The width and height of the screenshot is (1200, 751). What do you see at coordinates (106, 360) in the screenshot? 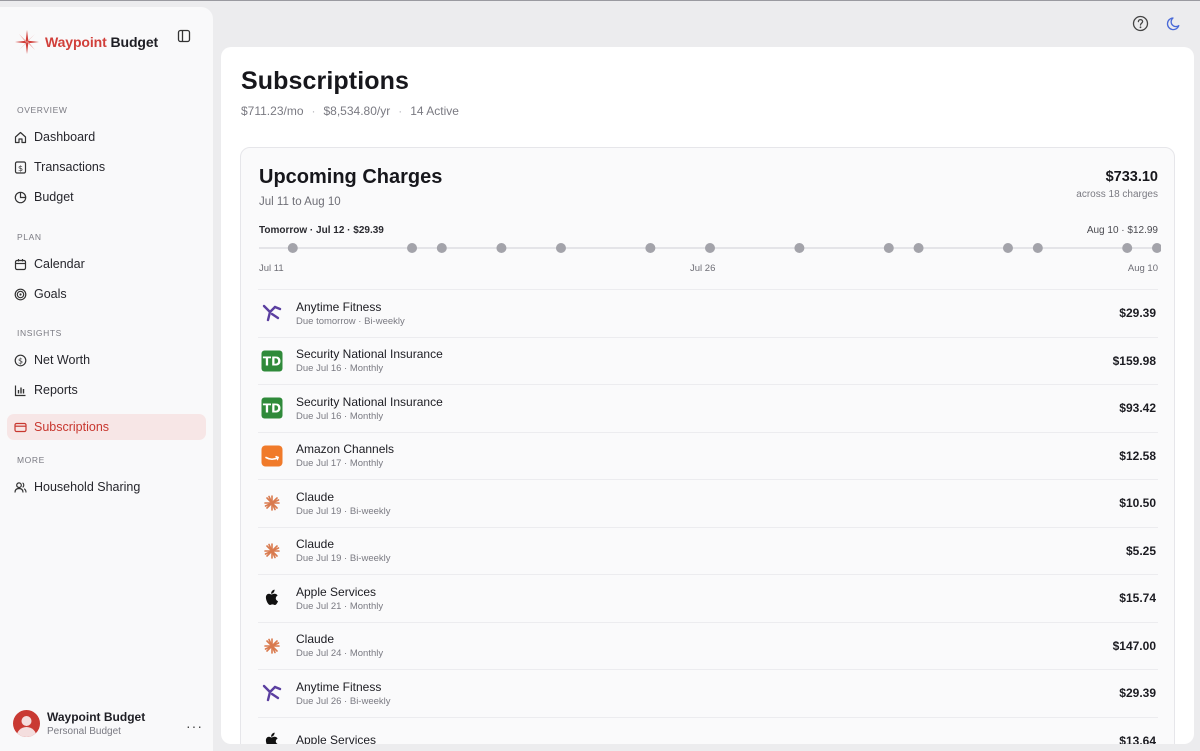
I see `sidebar-item-net-worth: $ Net Worth` at bounding box center [106, 360].